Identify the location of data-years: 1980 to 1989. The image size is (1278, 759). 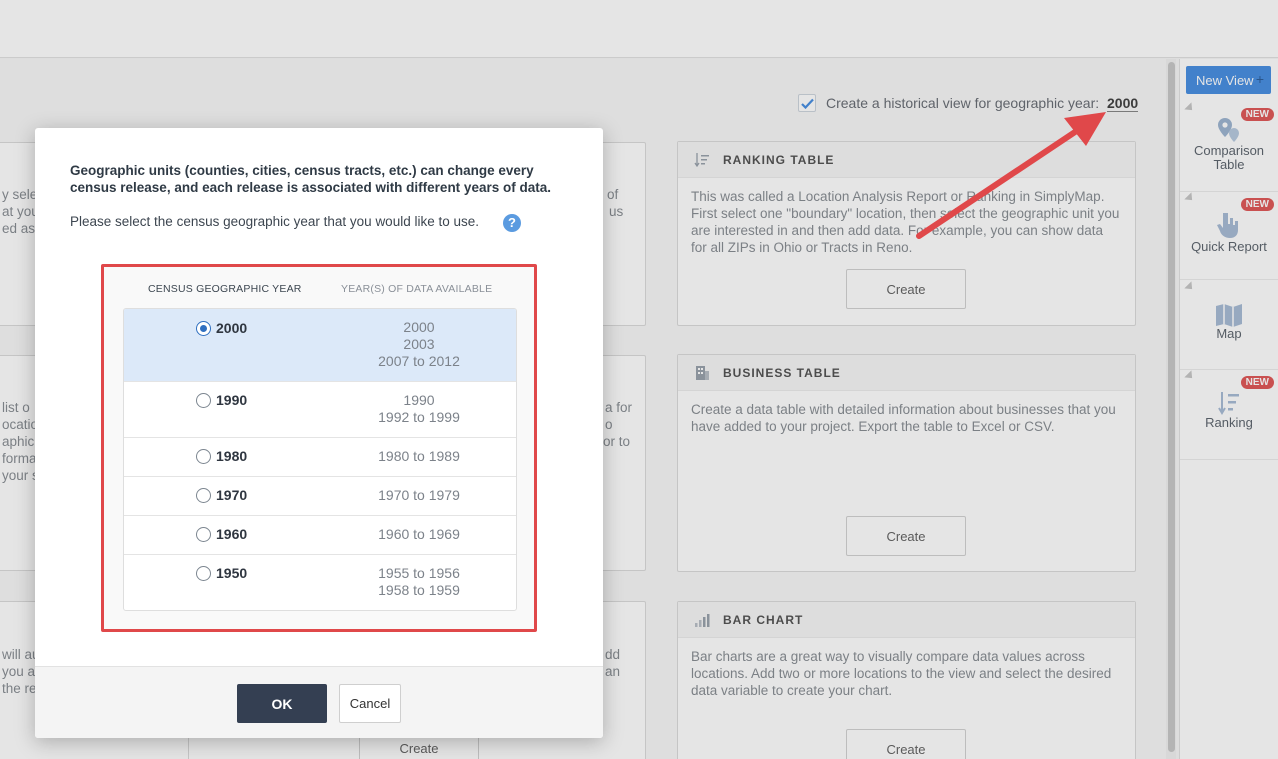
(419, 456).